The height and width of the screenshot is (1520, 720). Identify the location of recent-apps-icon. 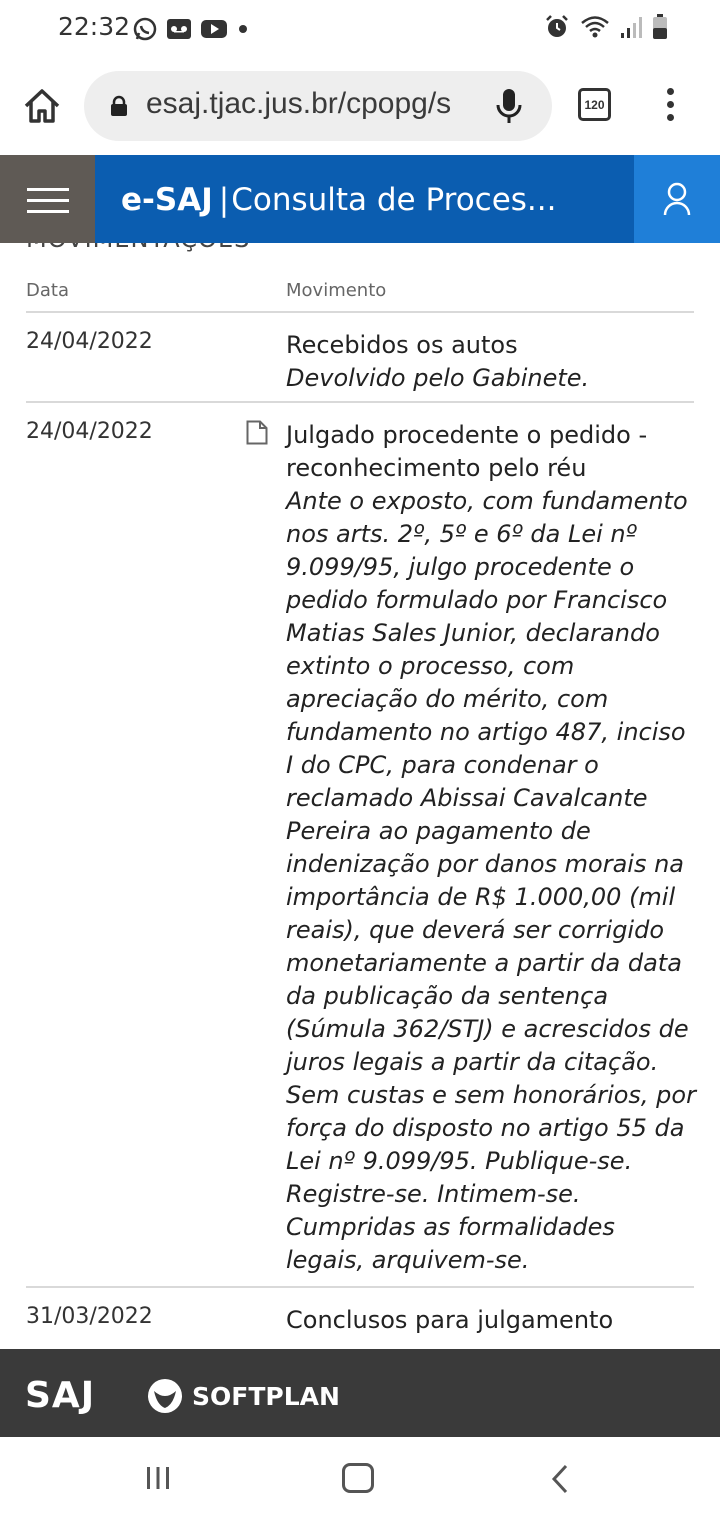
(158, 1478).